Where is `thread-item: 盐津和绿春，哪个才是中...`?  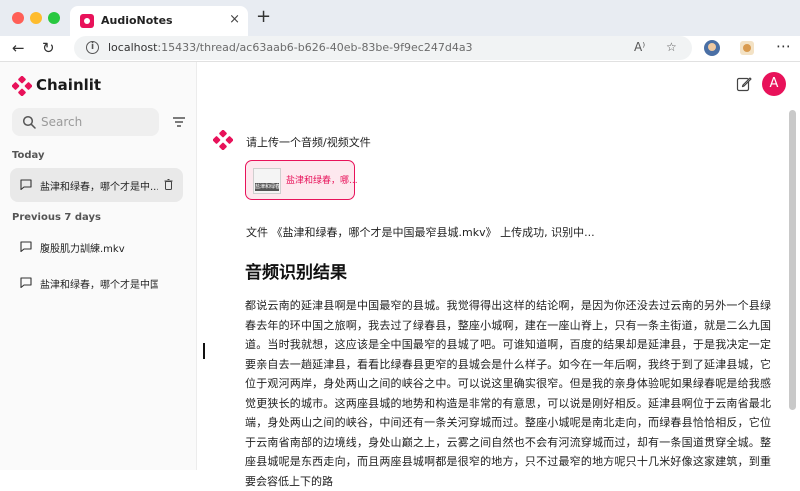
thread-item: 盐津和绿春，哪个才是中... is located at coordinates (96, 185).